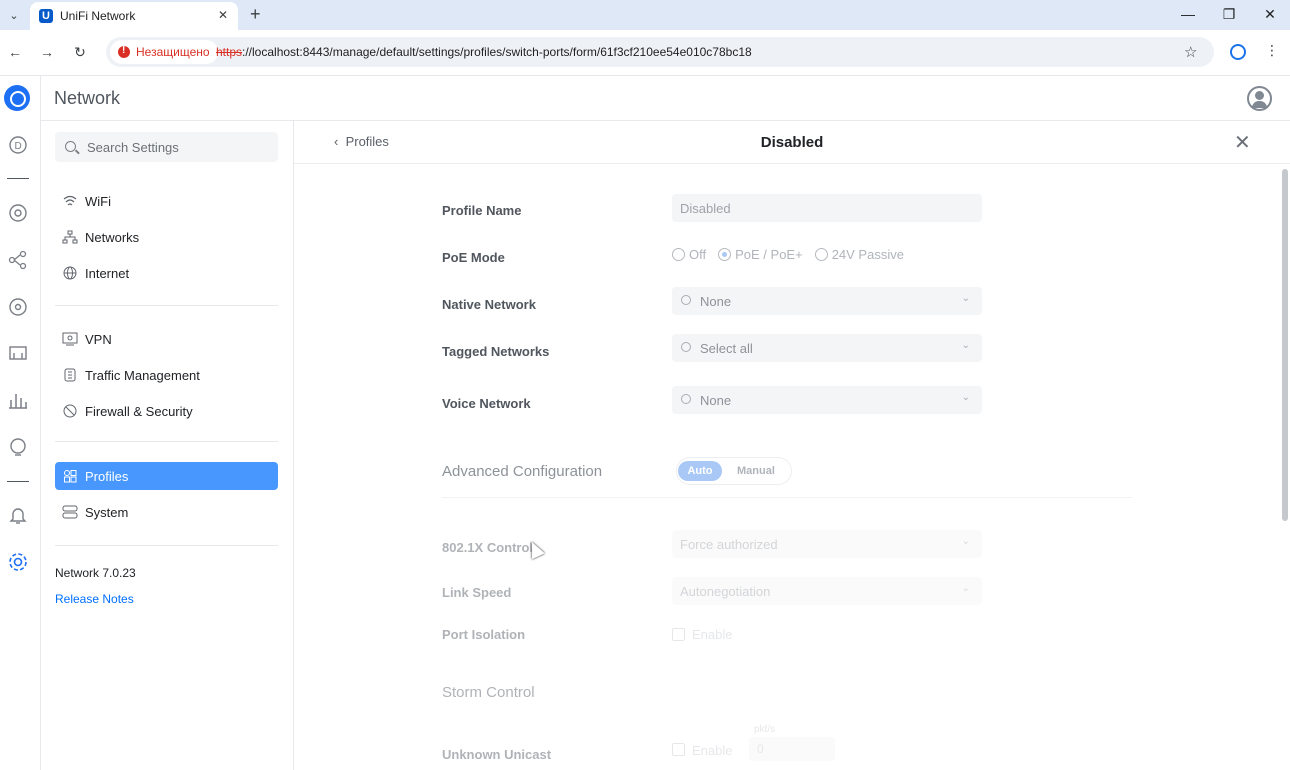  What do you see at coordinates (787, 497) in the screenshot?
I see `section-divider` at bounding box center [787, 497].